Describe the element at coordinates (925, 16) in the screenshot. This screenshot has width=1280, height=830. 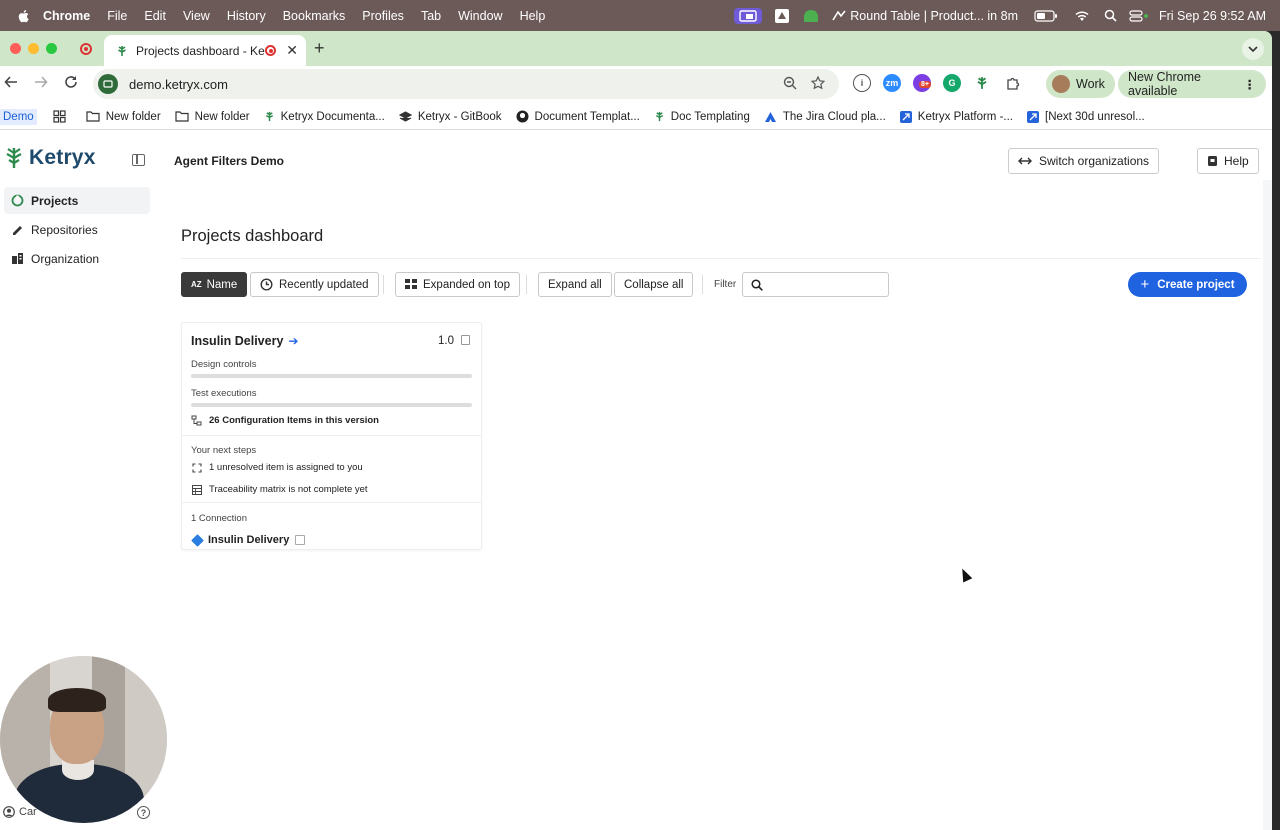
I see `meeting-reminder: Round Table | Product... in 8m` at that location.